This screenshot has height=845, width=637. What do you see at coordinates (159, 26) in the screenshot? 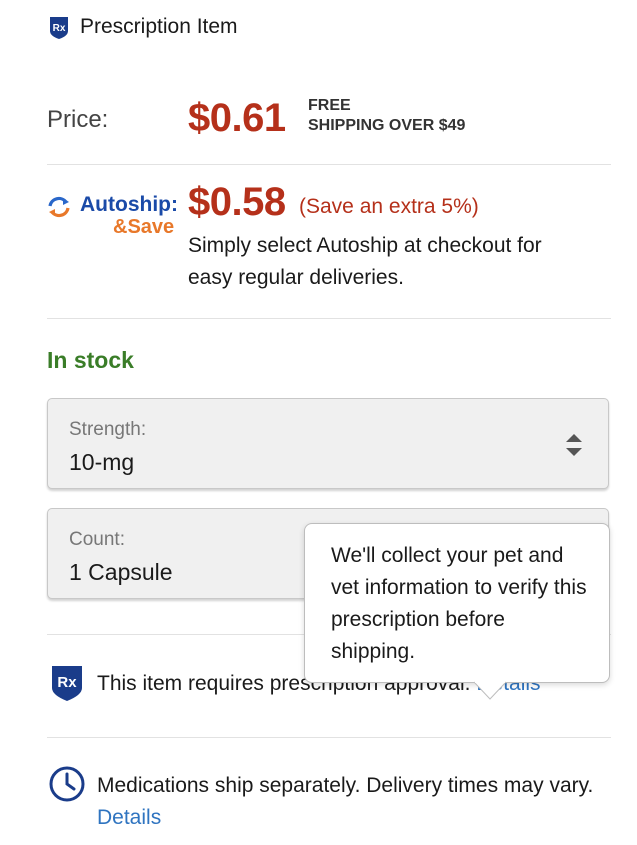
I see `page-title: Prescription Item` at bounding box center [159, 26].